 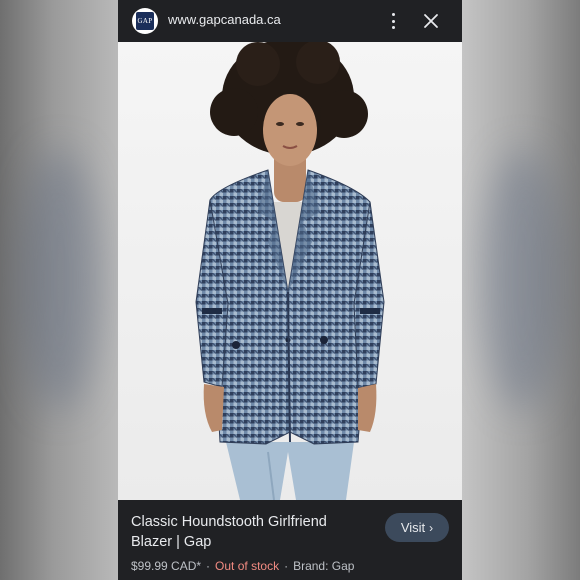 What do you see at coordinates (247, 566) in the screenshot?
I see `stock-status: Out of stock` at bounding box center [247, 566].